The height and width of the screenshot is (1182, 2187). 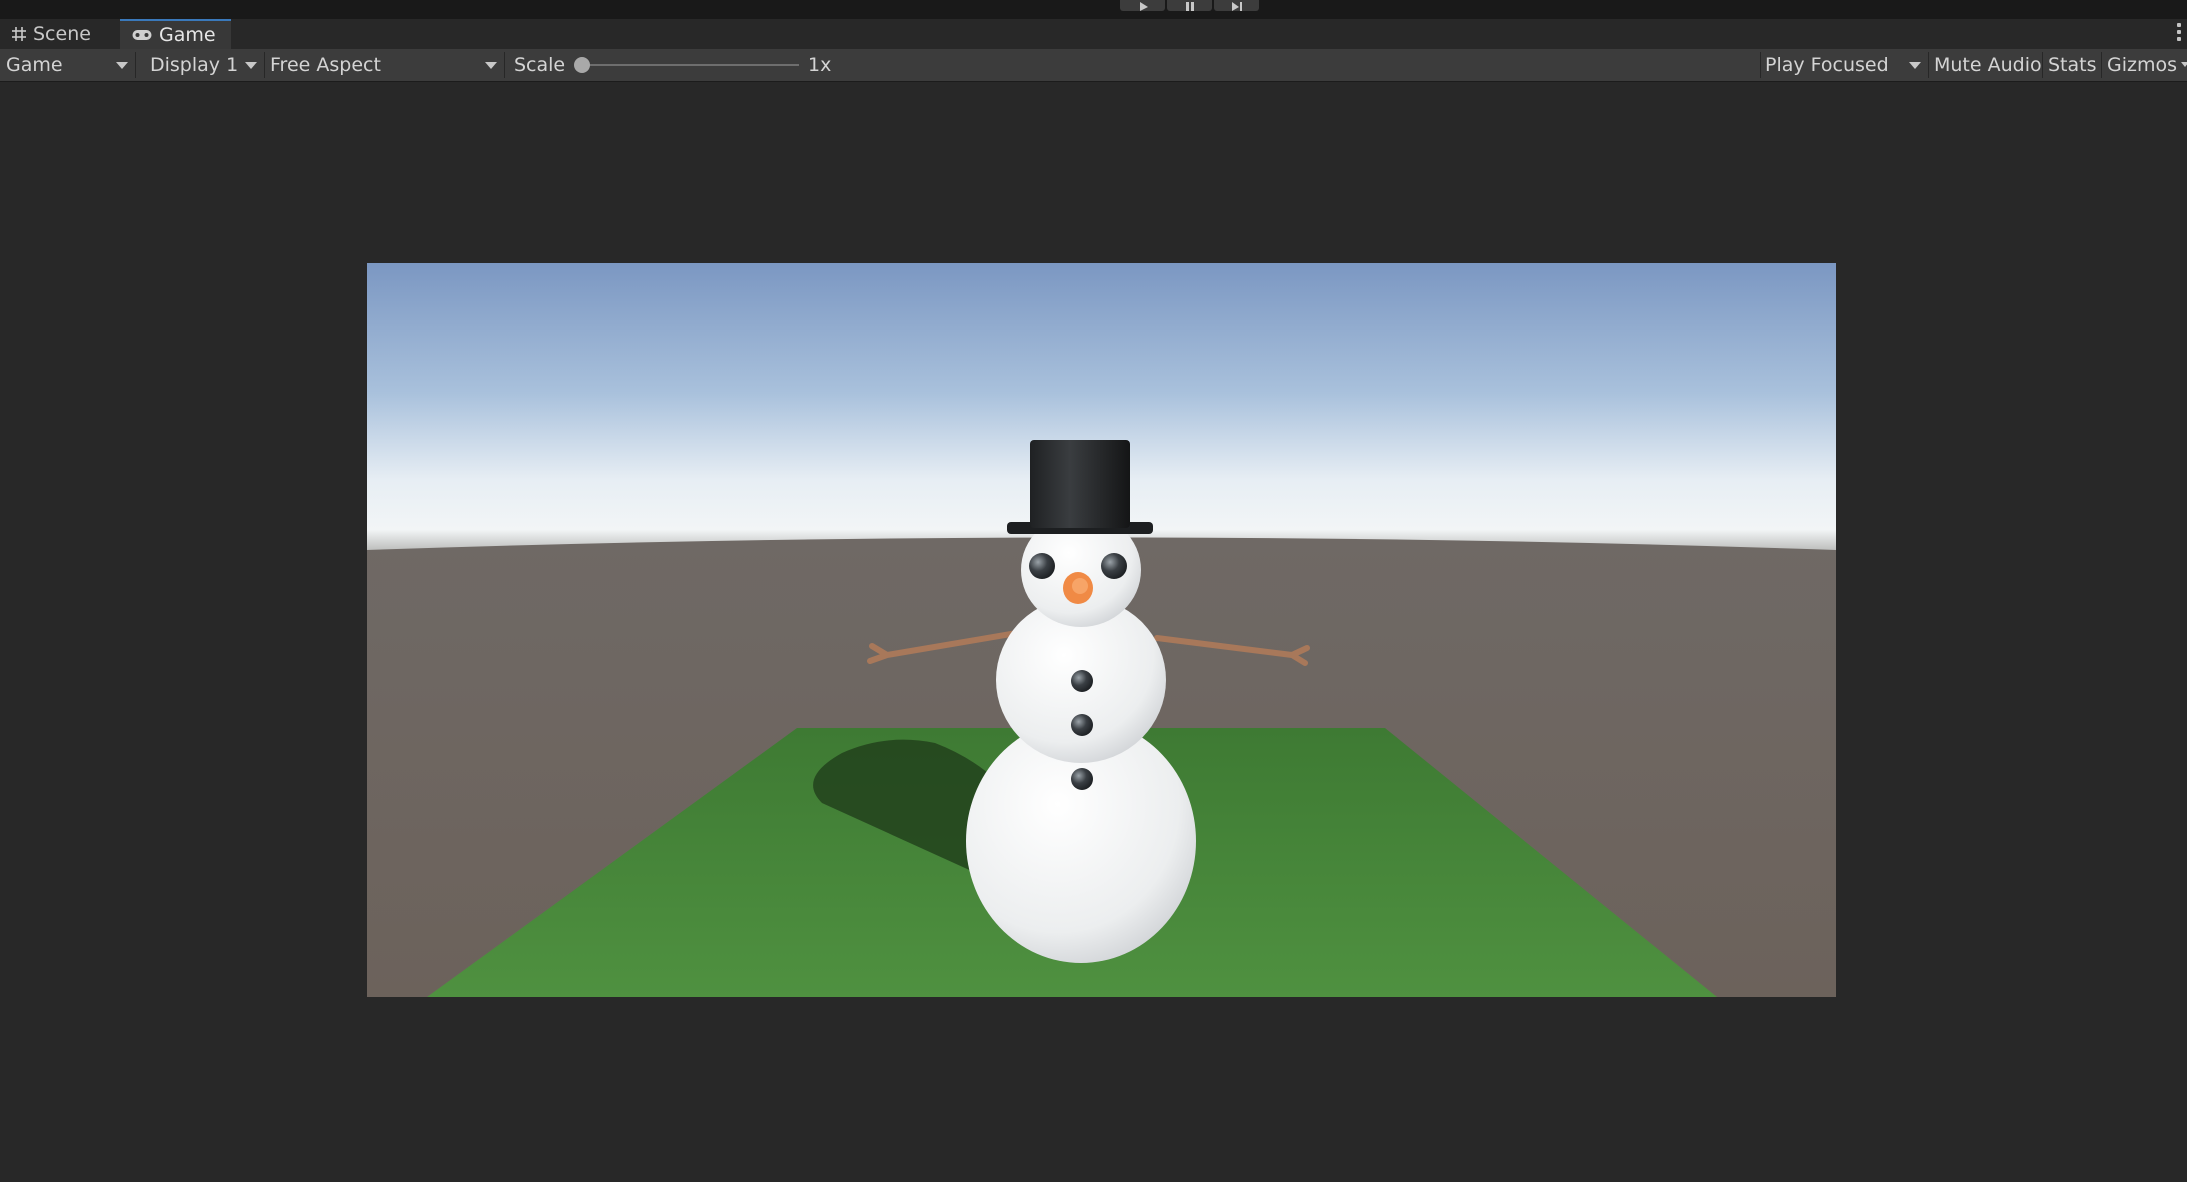 What do you see at coordinates (62, 34) in the screenshot?
I see `tab-scene-label: Scene` at bounding box center [62, 34].